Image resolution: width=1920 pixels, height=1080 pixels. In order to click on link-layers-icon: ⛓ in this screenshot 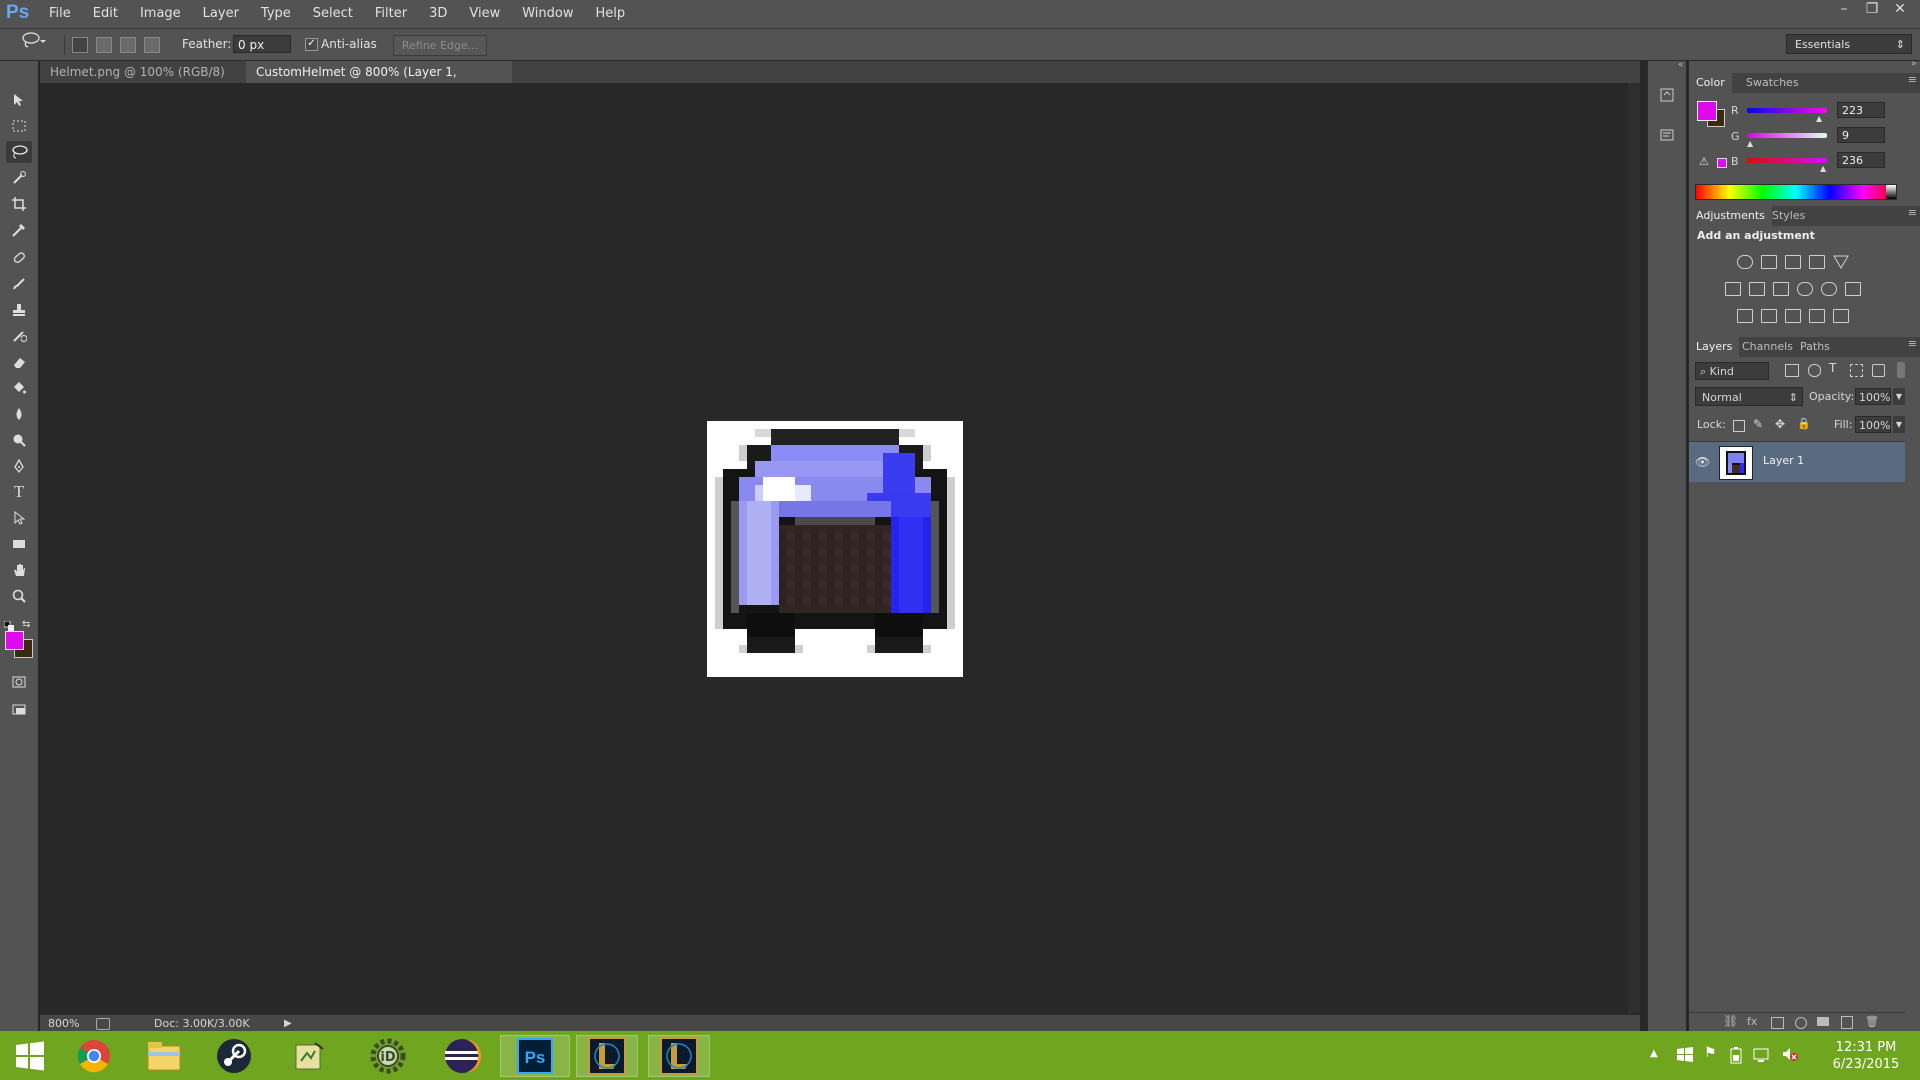, I will do `click(1730, 1021)`.